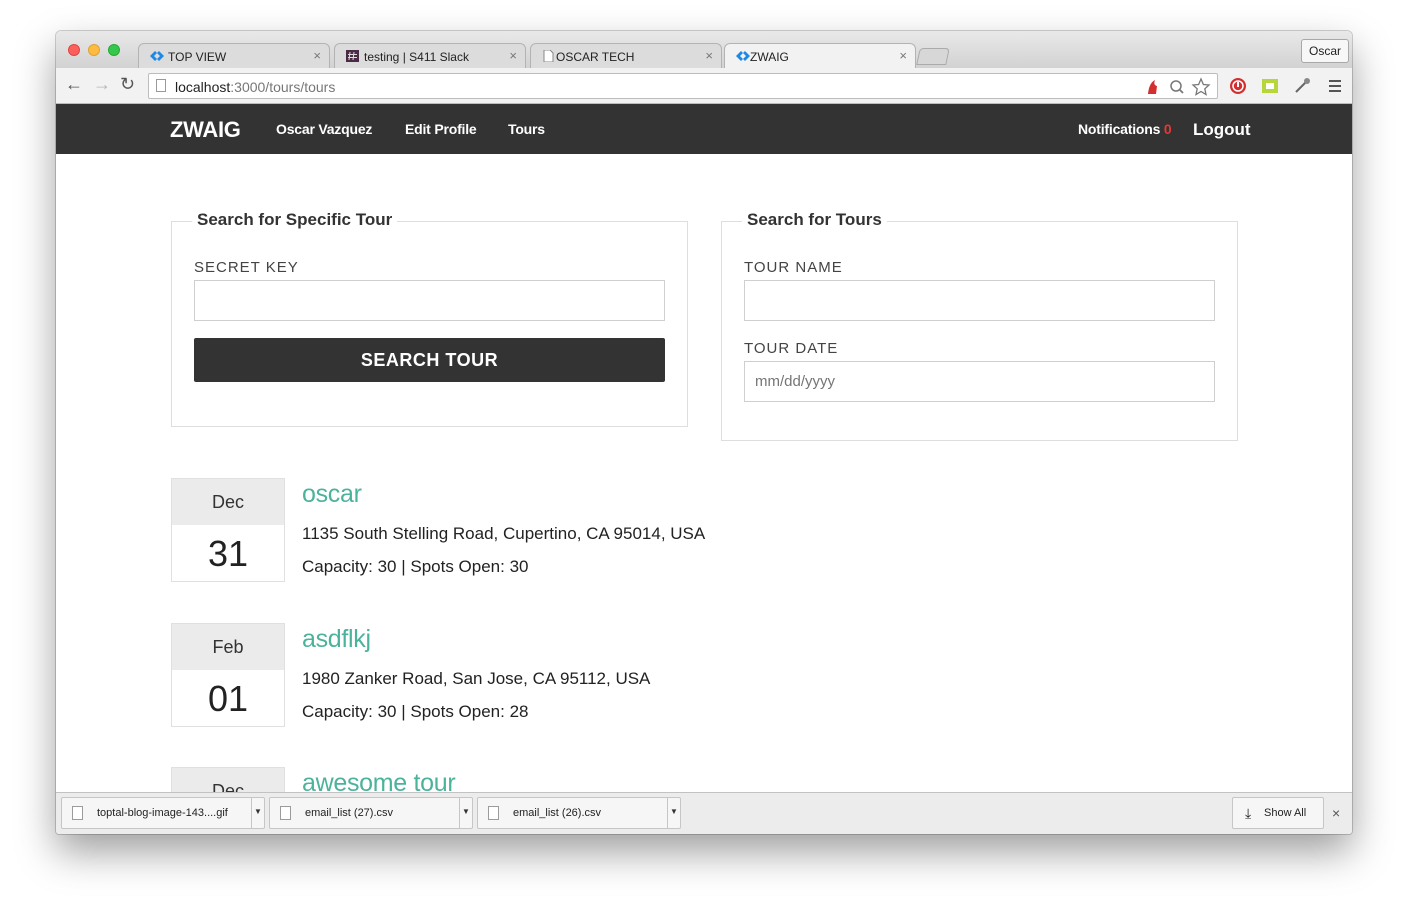 The height and width of the screenshot is (915, 1408). What do you see at coordinates (441, 129) in the screenshot?
I see `nav-link-edit-profile: Edit Profile` at bounding box center [441, 129].